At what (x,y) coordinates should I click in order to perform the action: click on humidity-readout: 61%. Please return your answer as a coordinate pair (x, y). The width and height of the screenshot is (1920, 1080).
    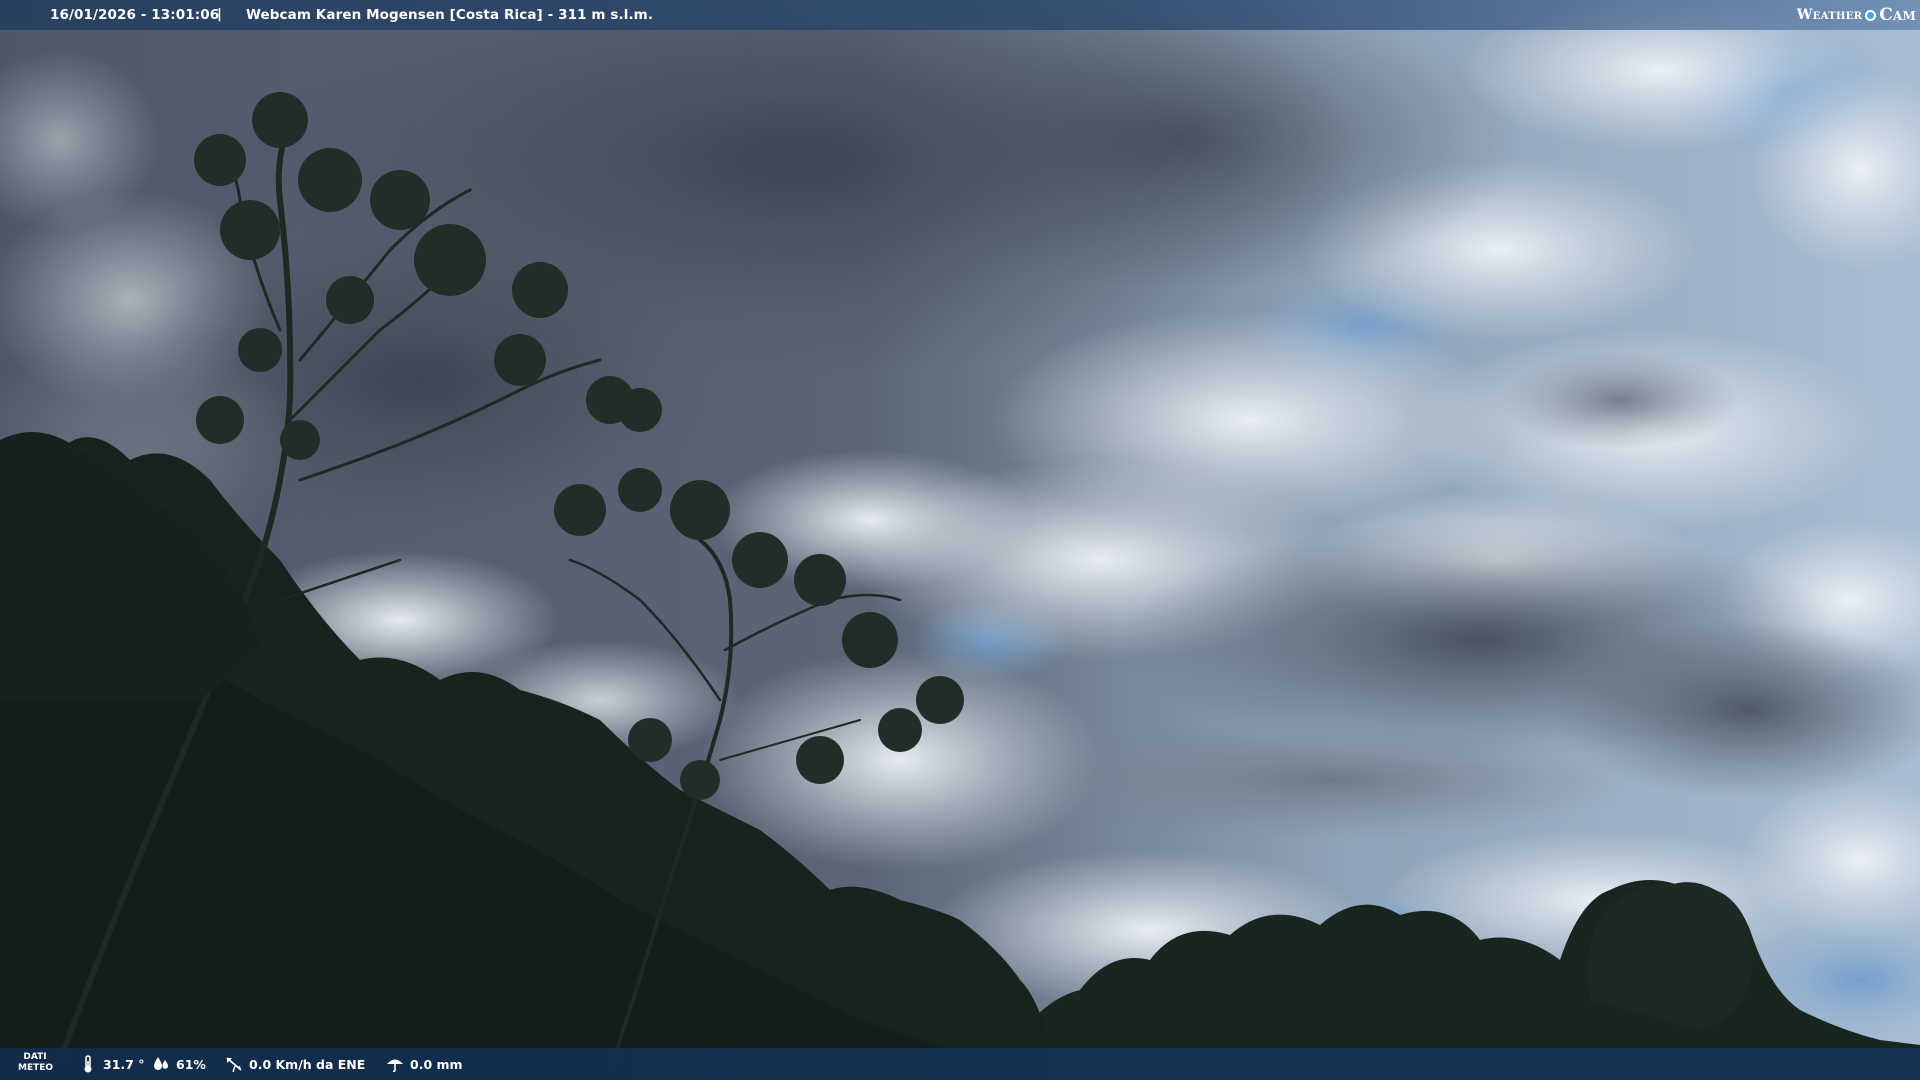
    Looking at the image, I should click on (178, 1064).